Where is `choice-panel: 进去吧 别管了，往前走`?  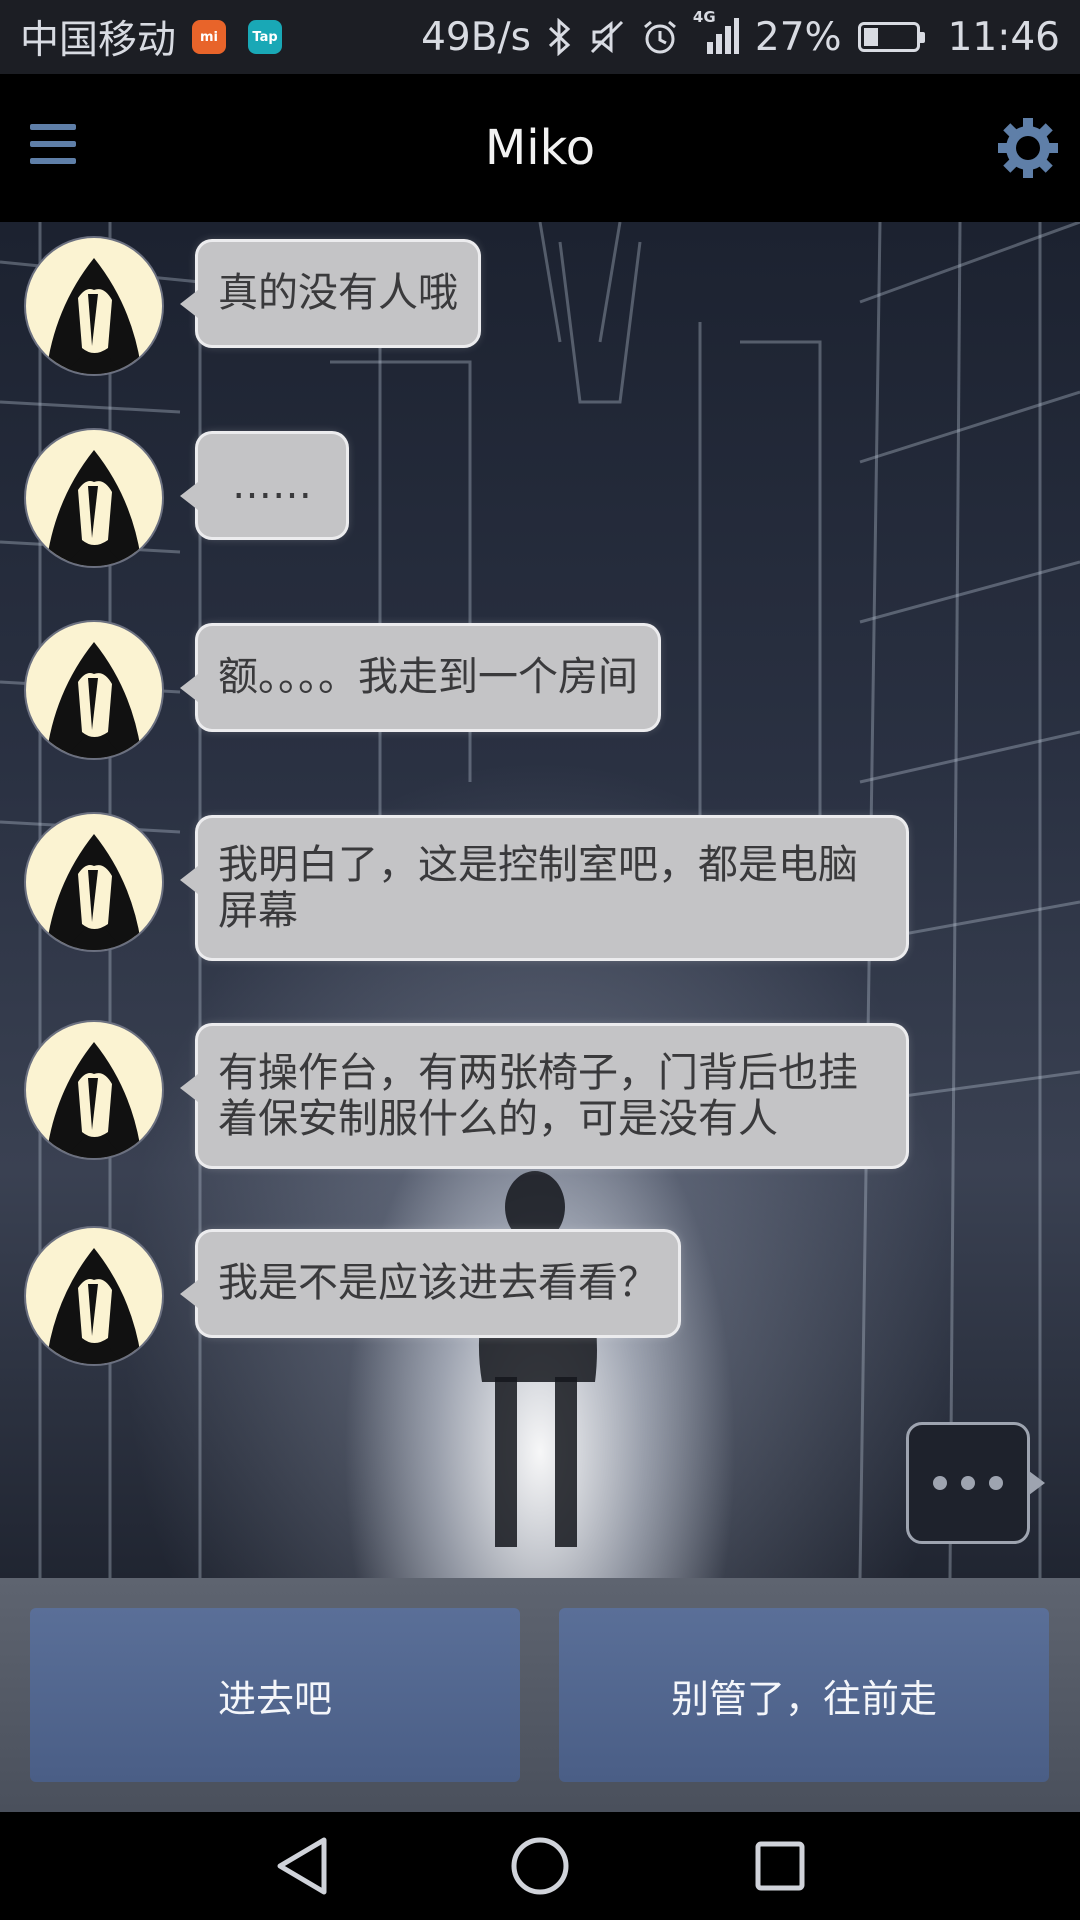 choice-panel: 进去吧 别管了，往前走 is located at coordinates (540, 1695).